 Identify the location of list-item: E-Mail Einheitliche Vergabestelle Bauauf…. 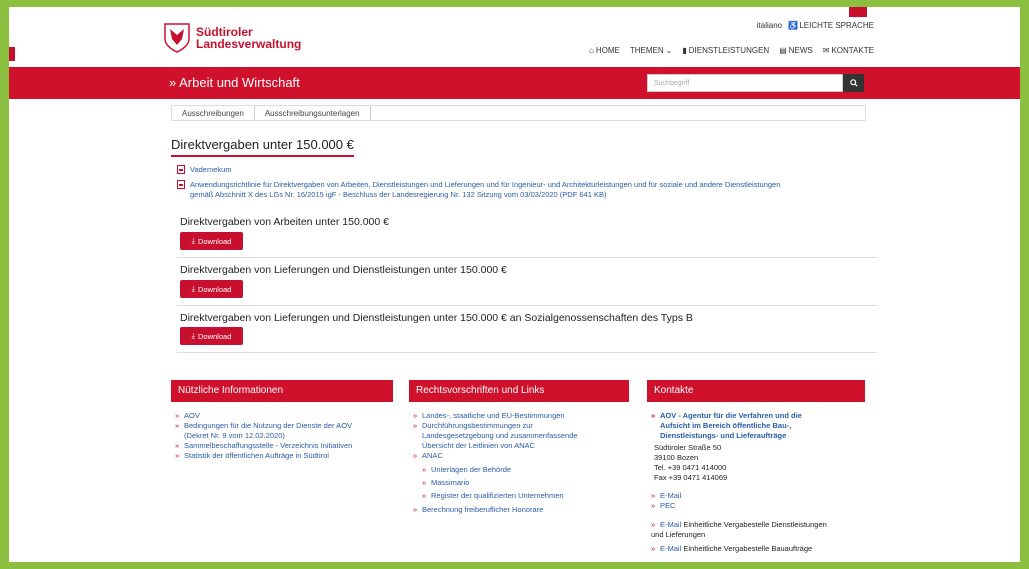
(763, 549).